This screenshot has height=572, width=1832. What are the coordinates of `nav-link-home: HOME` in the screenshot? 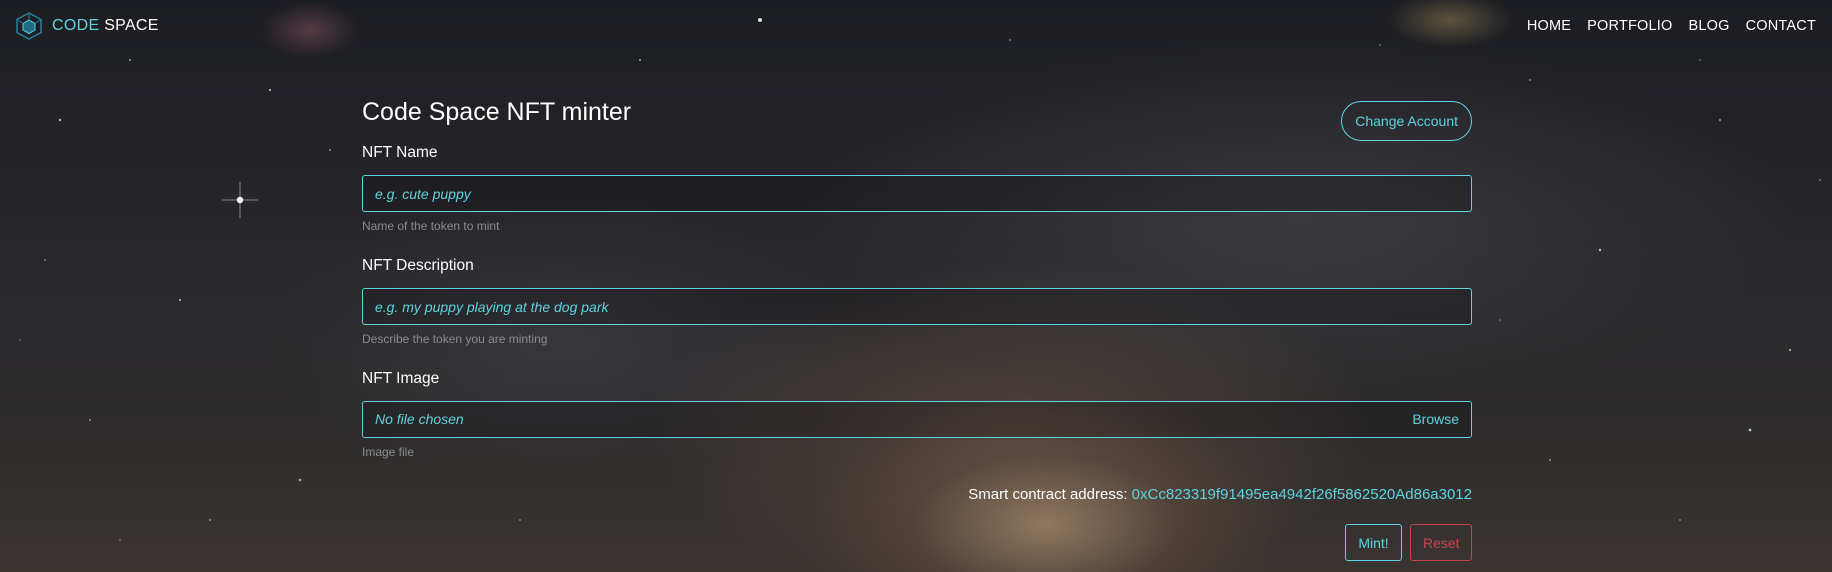 It's located at (1549, 26).